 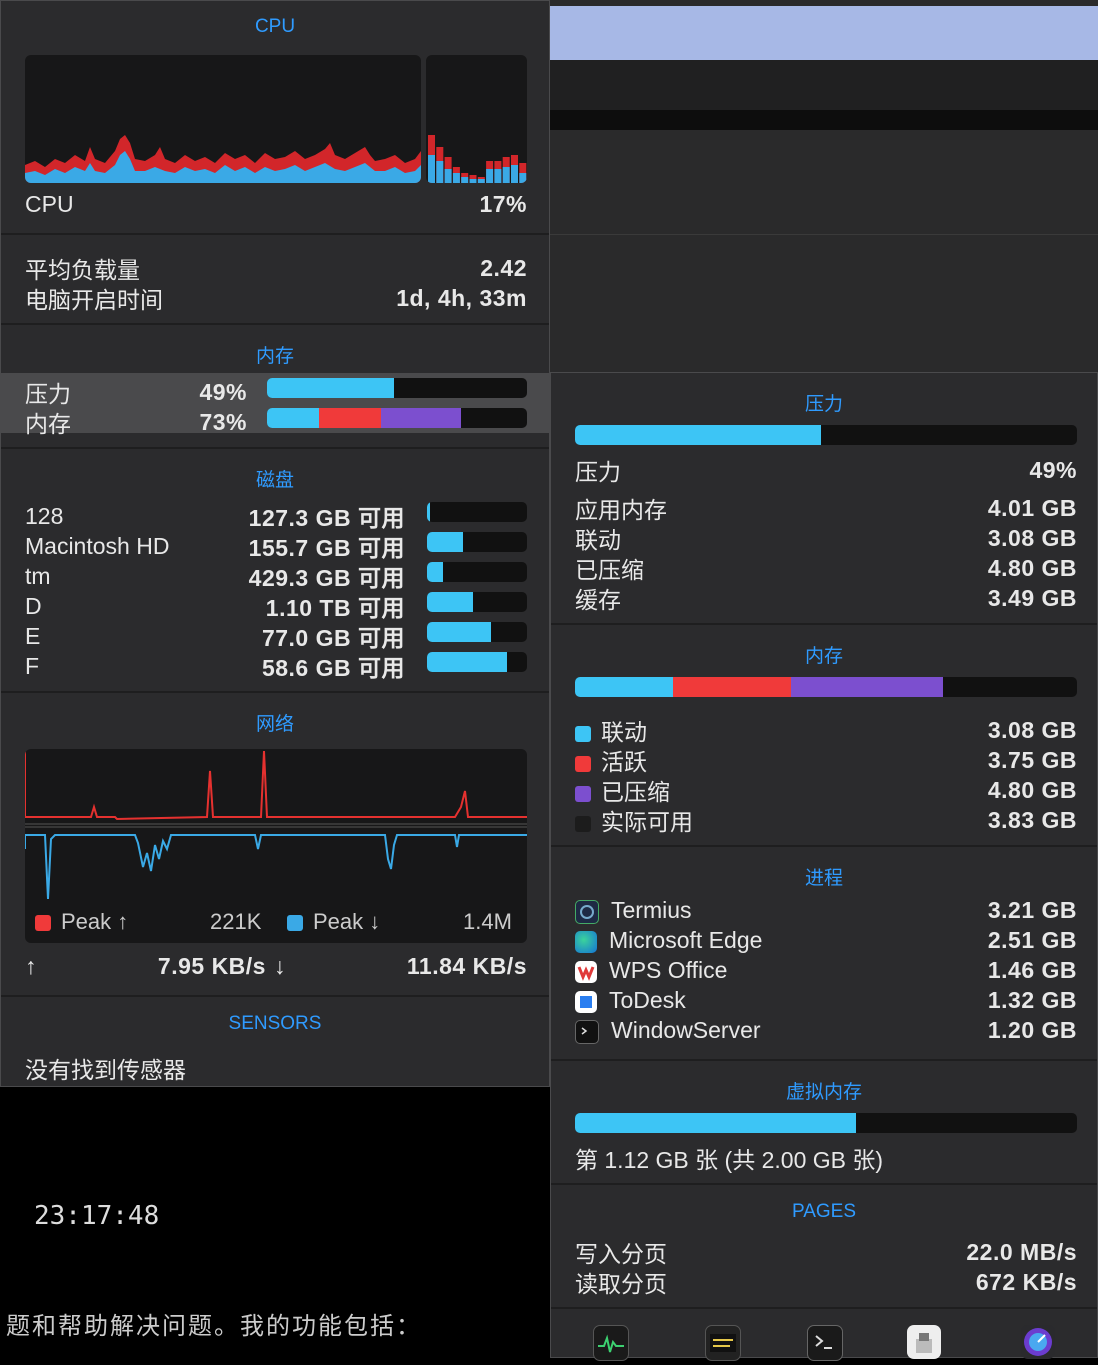 I want to click on todesk-icon, so click(x=586, y=1001).